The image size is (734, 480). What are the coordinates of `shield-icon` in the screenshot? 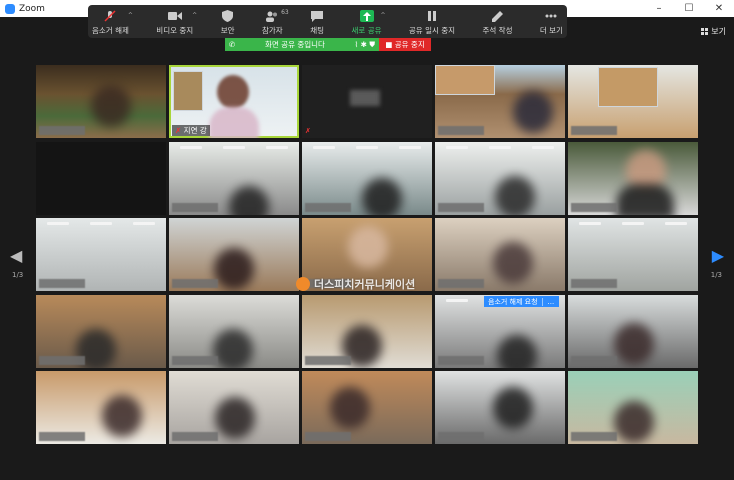 It's located at (228, 16).